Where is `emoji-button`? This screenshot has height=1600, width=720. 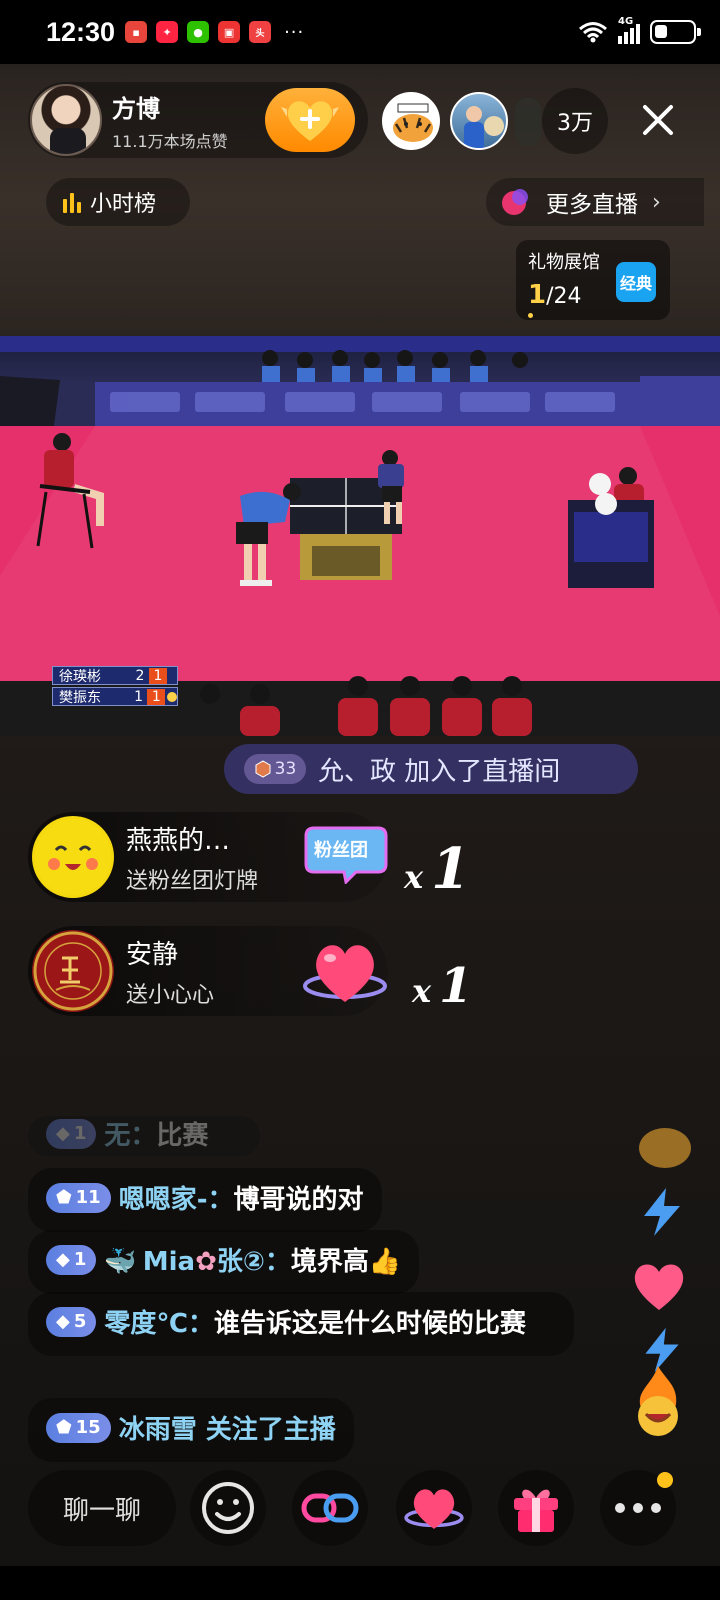 emoji-button is located at coordinates (228, 1508).